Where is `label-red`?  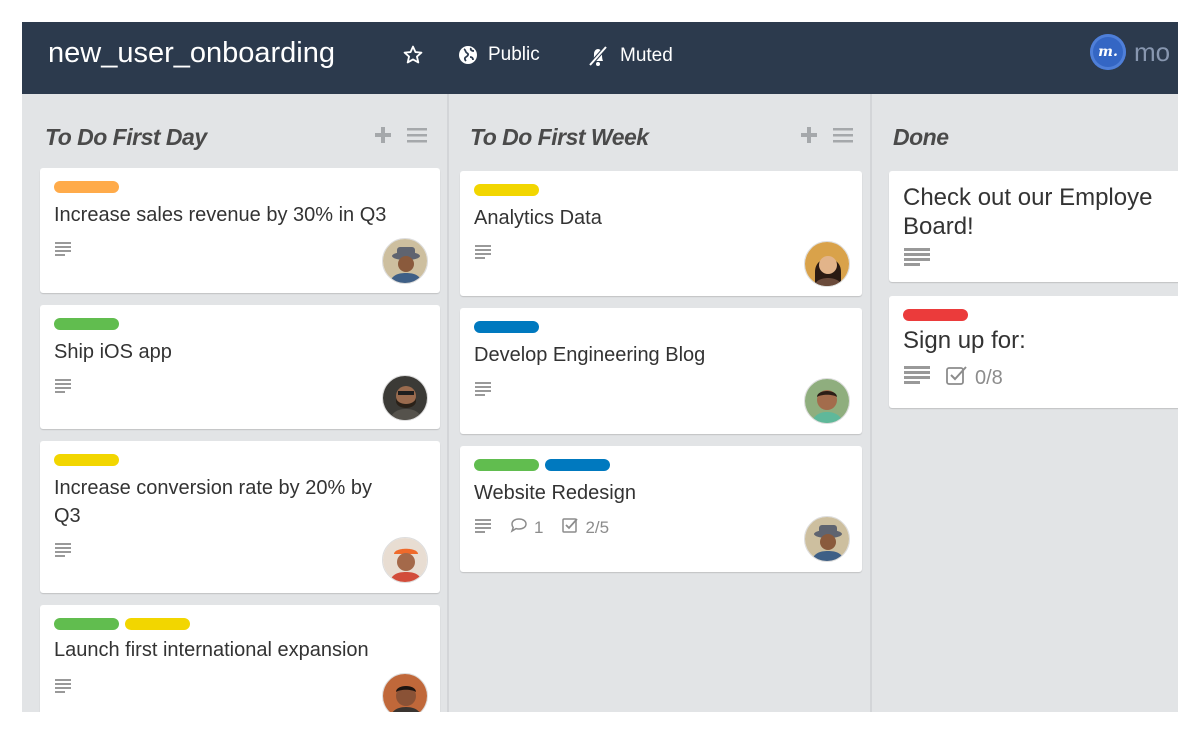
label-red is located at coordinates (935, 315).